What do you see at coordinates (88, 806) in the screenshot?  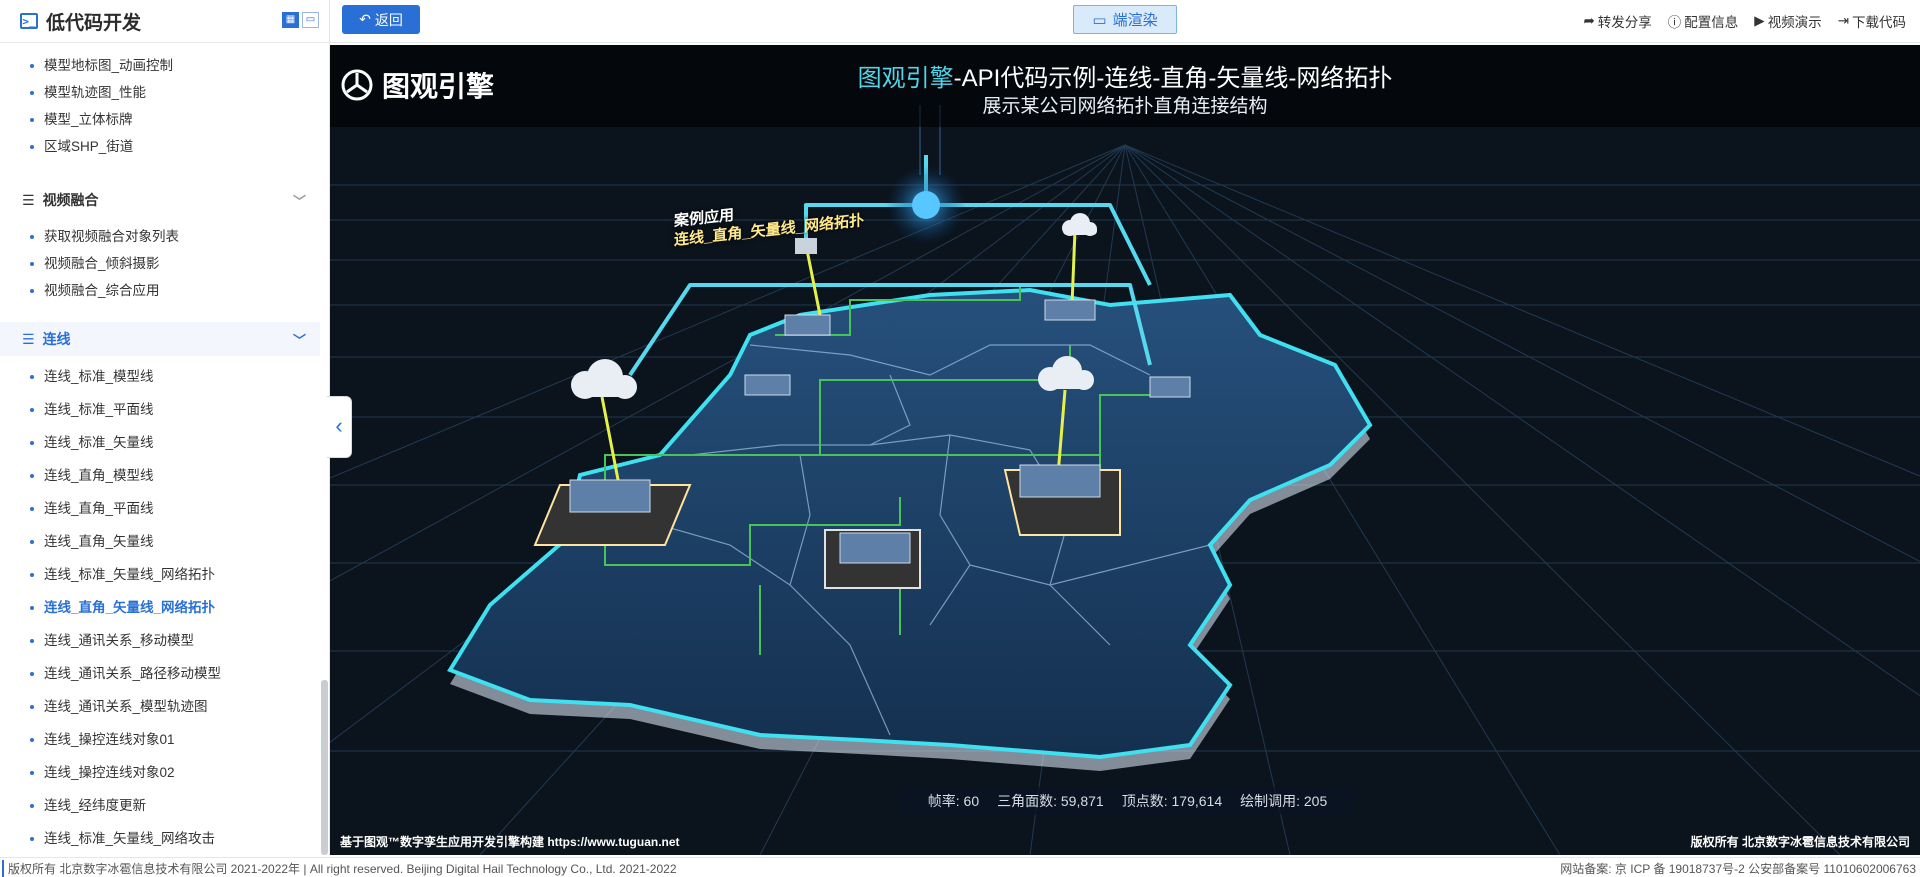 I see `sidebar-item: 连线_经纬度更新` at bounding box center [88, 806].